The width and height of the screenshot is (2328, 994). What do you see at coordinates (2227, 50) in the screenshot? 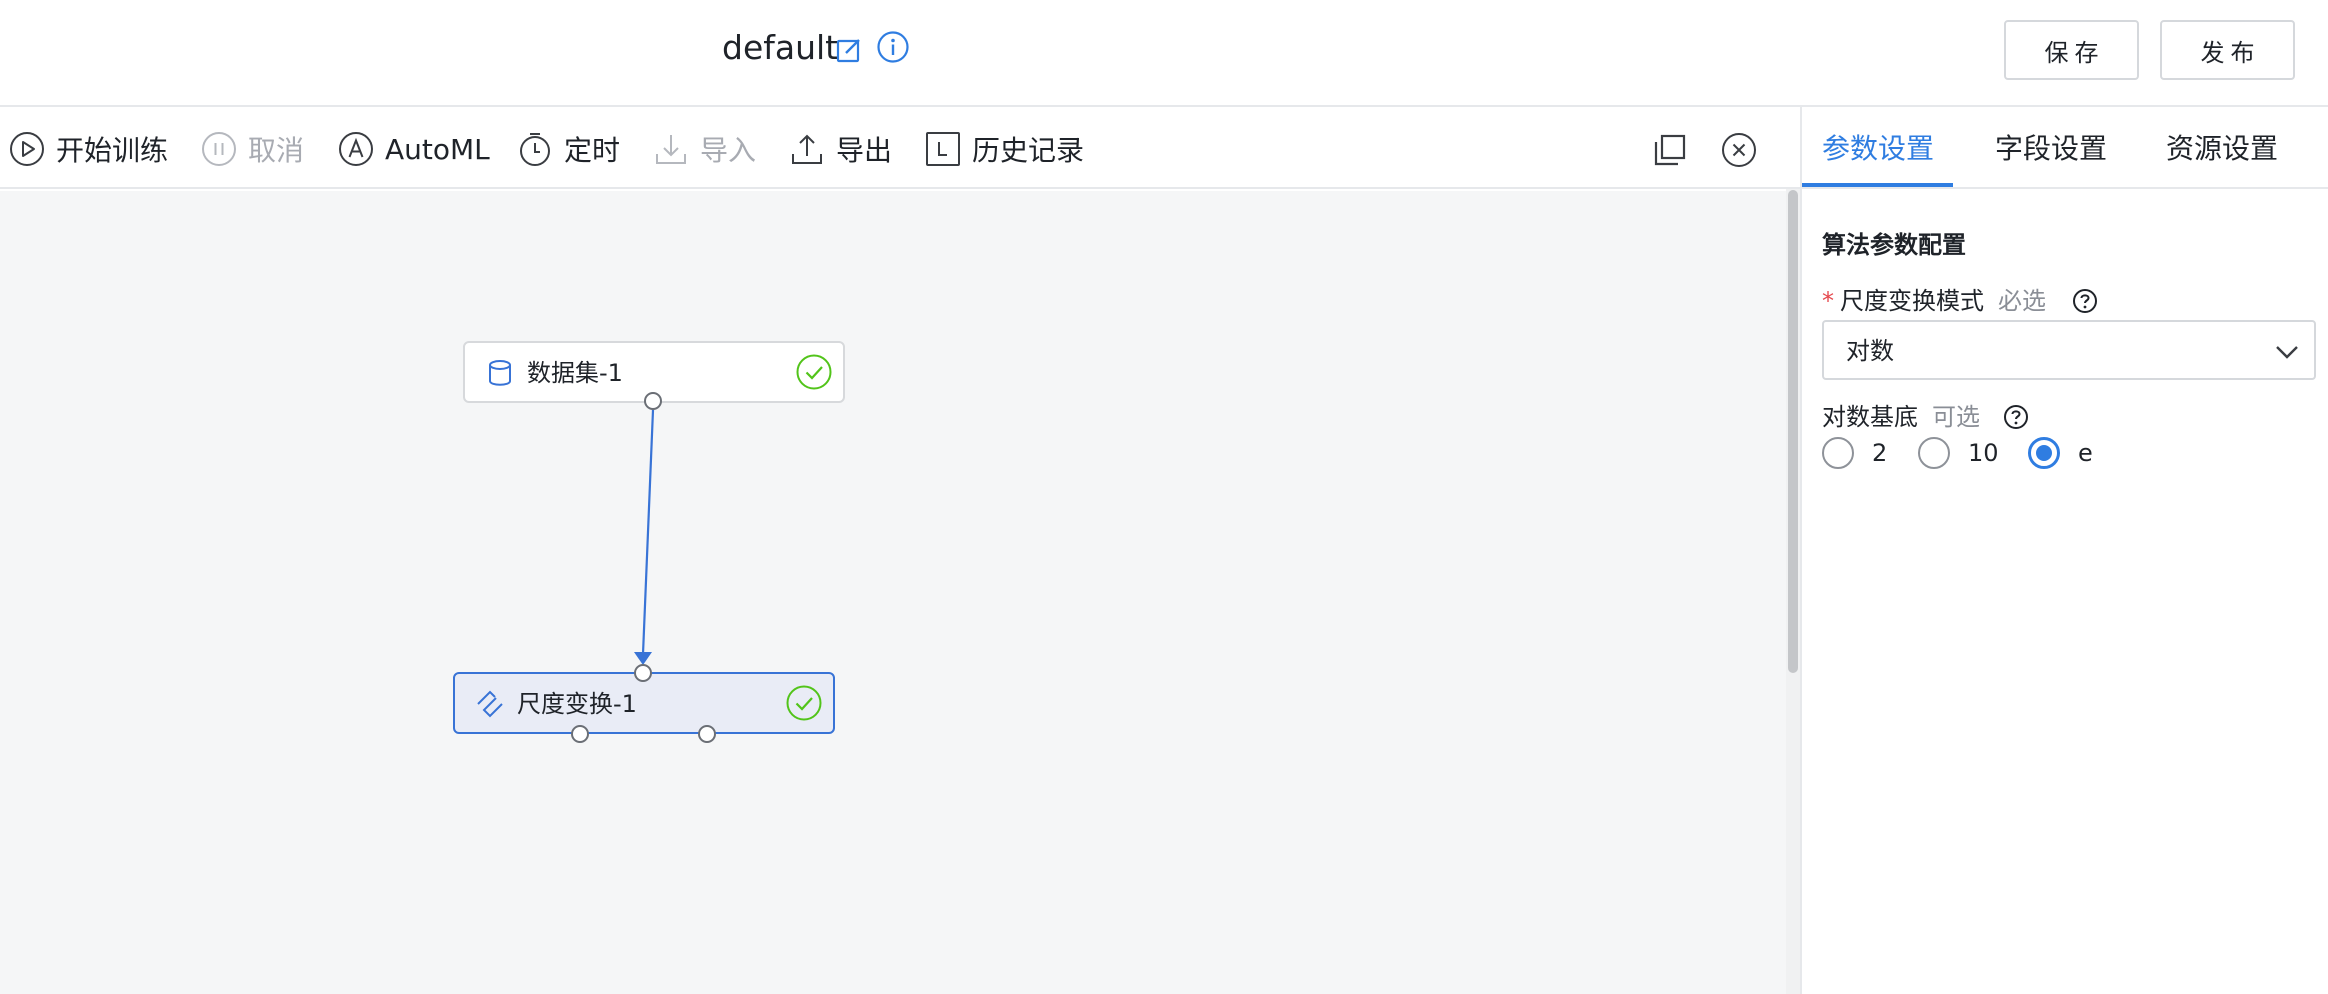
I see `publish-button: 发布` at bounding box center [2227, 50].